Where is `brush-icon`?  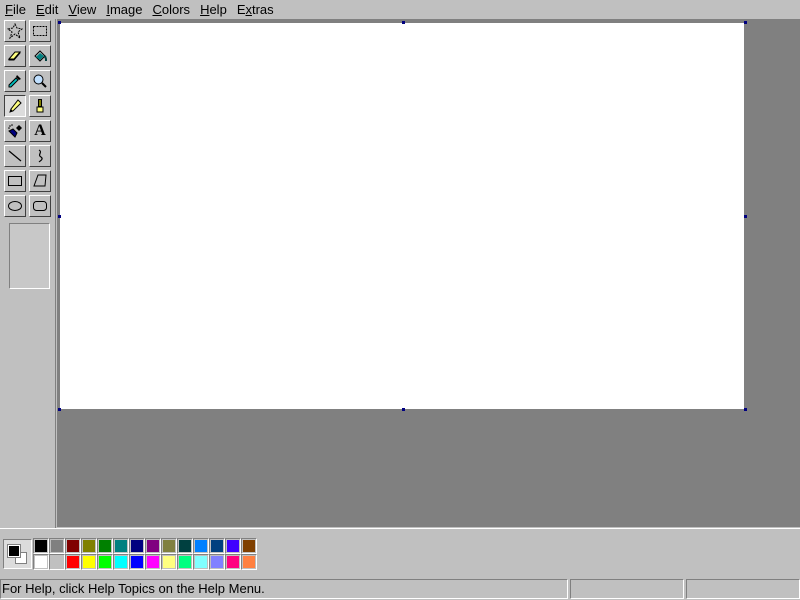 brush-icon is located at coordinates (40, 106).